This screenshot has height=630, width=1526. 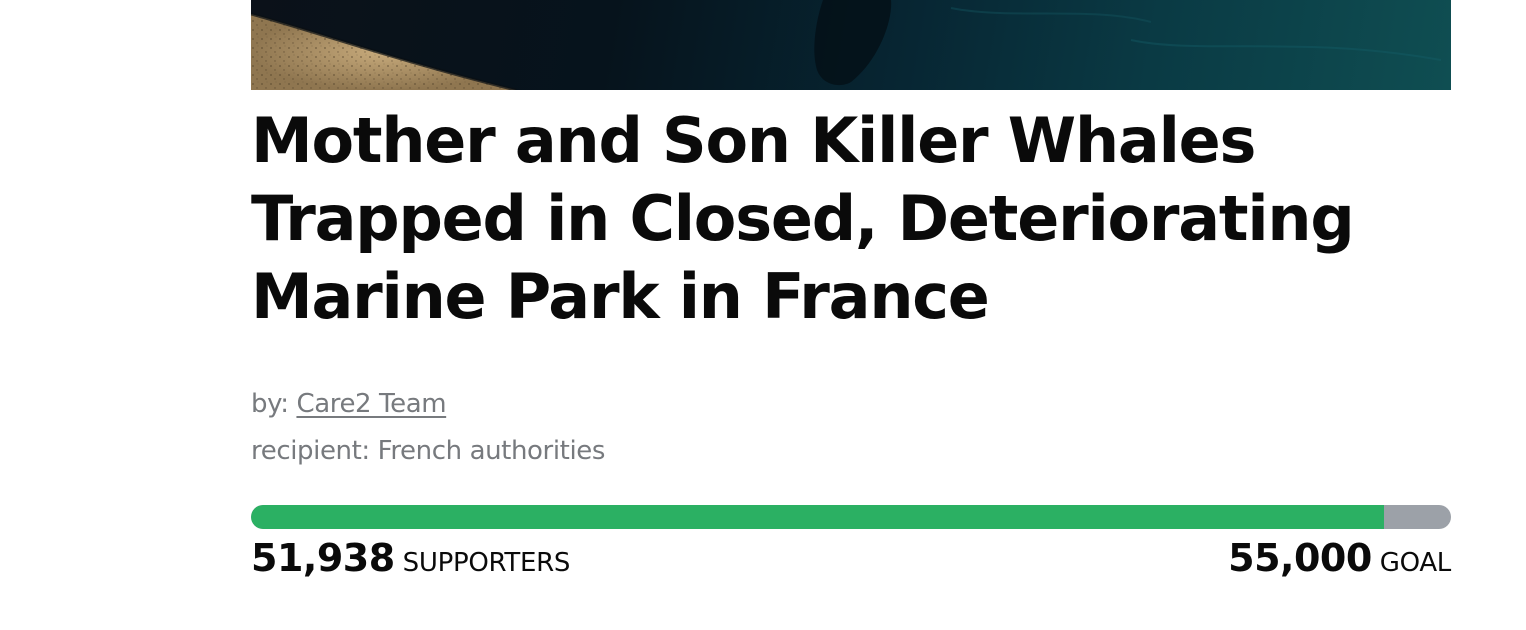 What do you see at coordinates (310, 451) in the screenshot?
I see `recipient-label: recipient:` at bounding box center [310, 451].